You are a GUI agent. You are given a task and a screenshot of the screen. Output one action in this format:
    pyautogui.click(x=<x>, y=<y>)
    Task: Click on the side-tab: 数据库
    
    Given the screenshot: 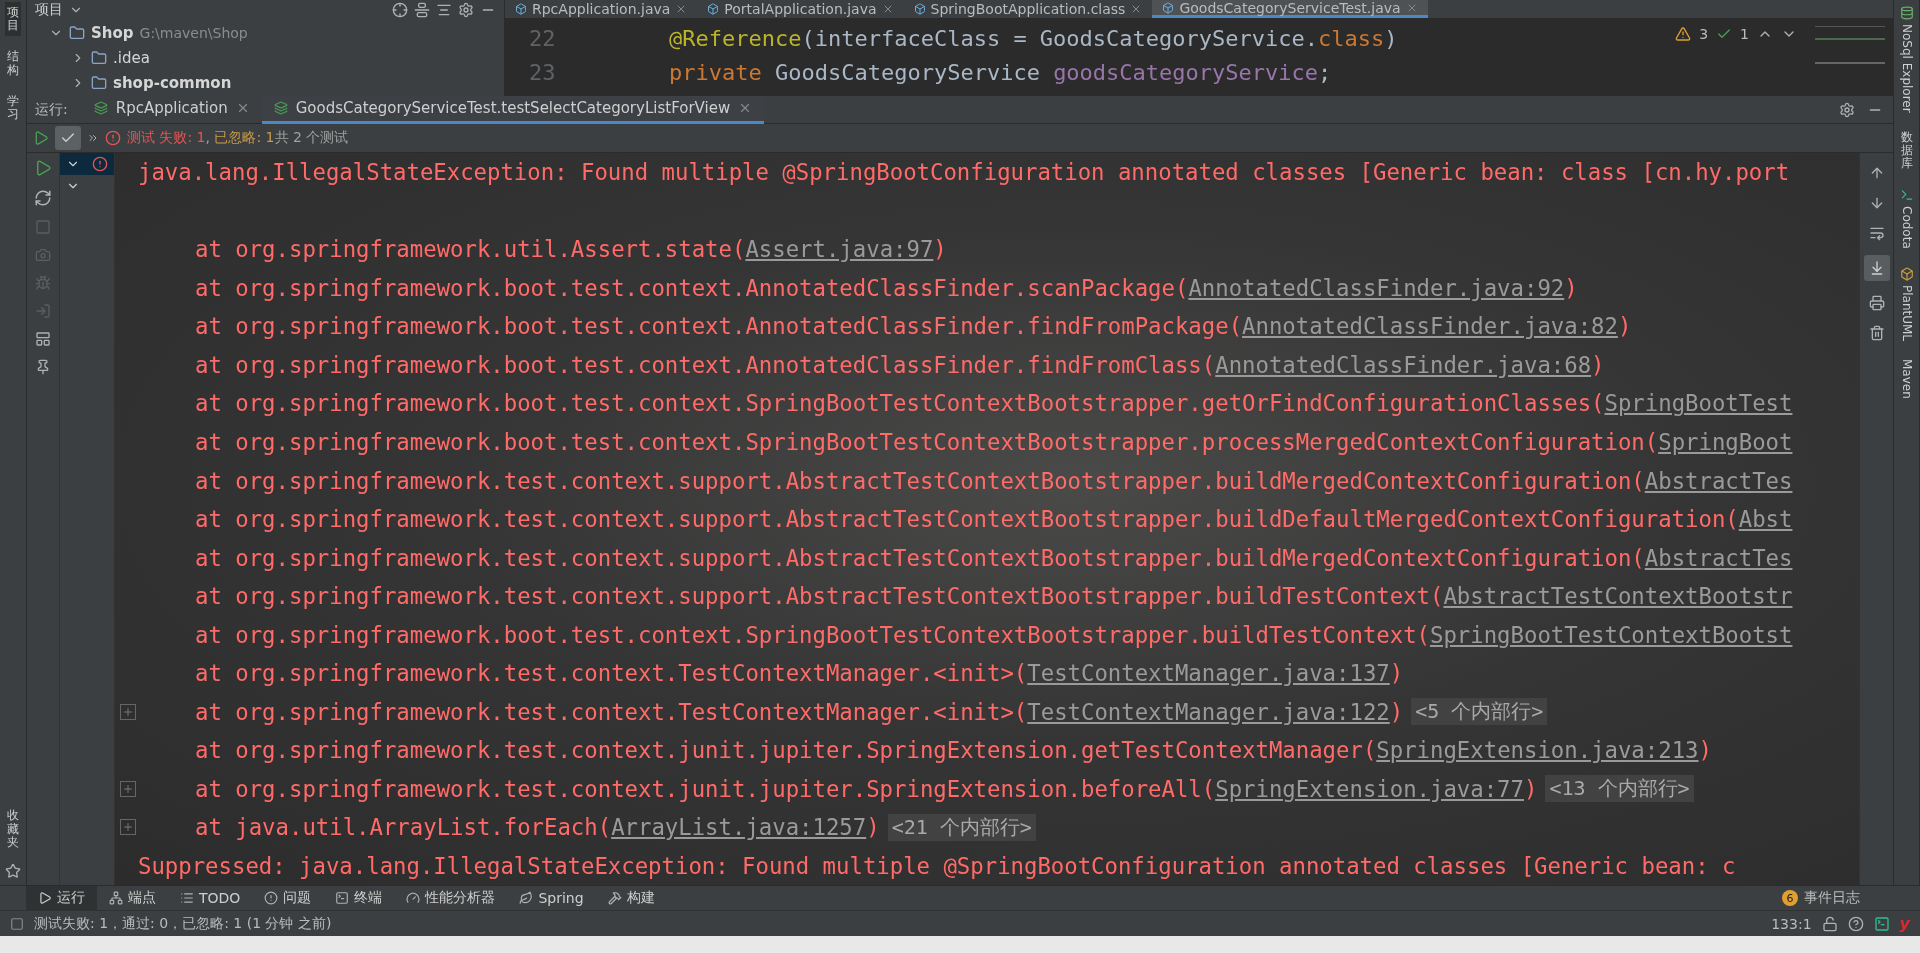 What is the action you would take?
    pyautogui.click(x=1906, y=150)
    